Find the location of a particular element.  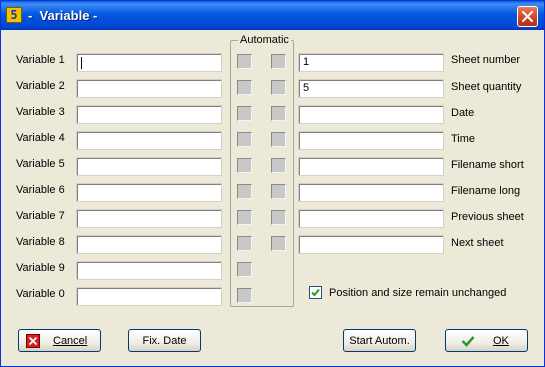

variable-6-field is located at coordinates (149, 192).